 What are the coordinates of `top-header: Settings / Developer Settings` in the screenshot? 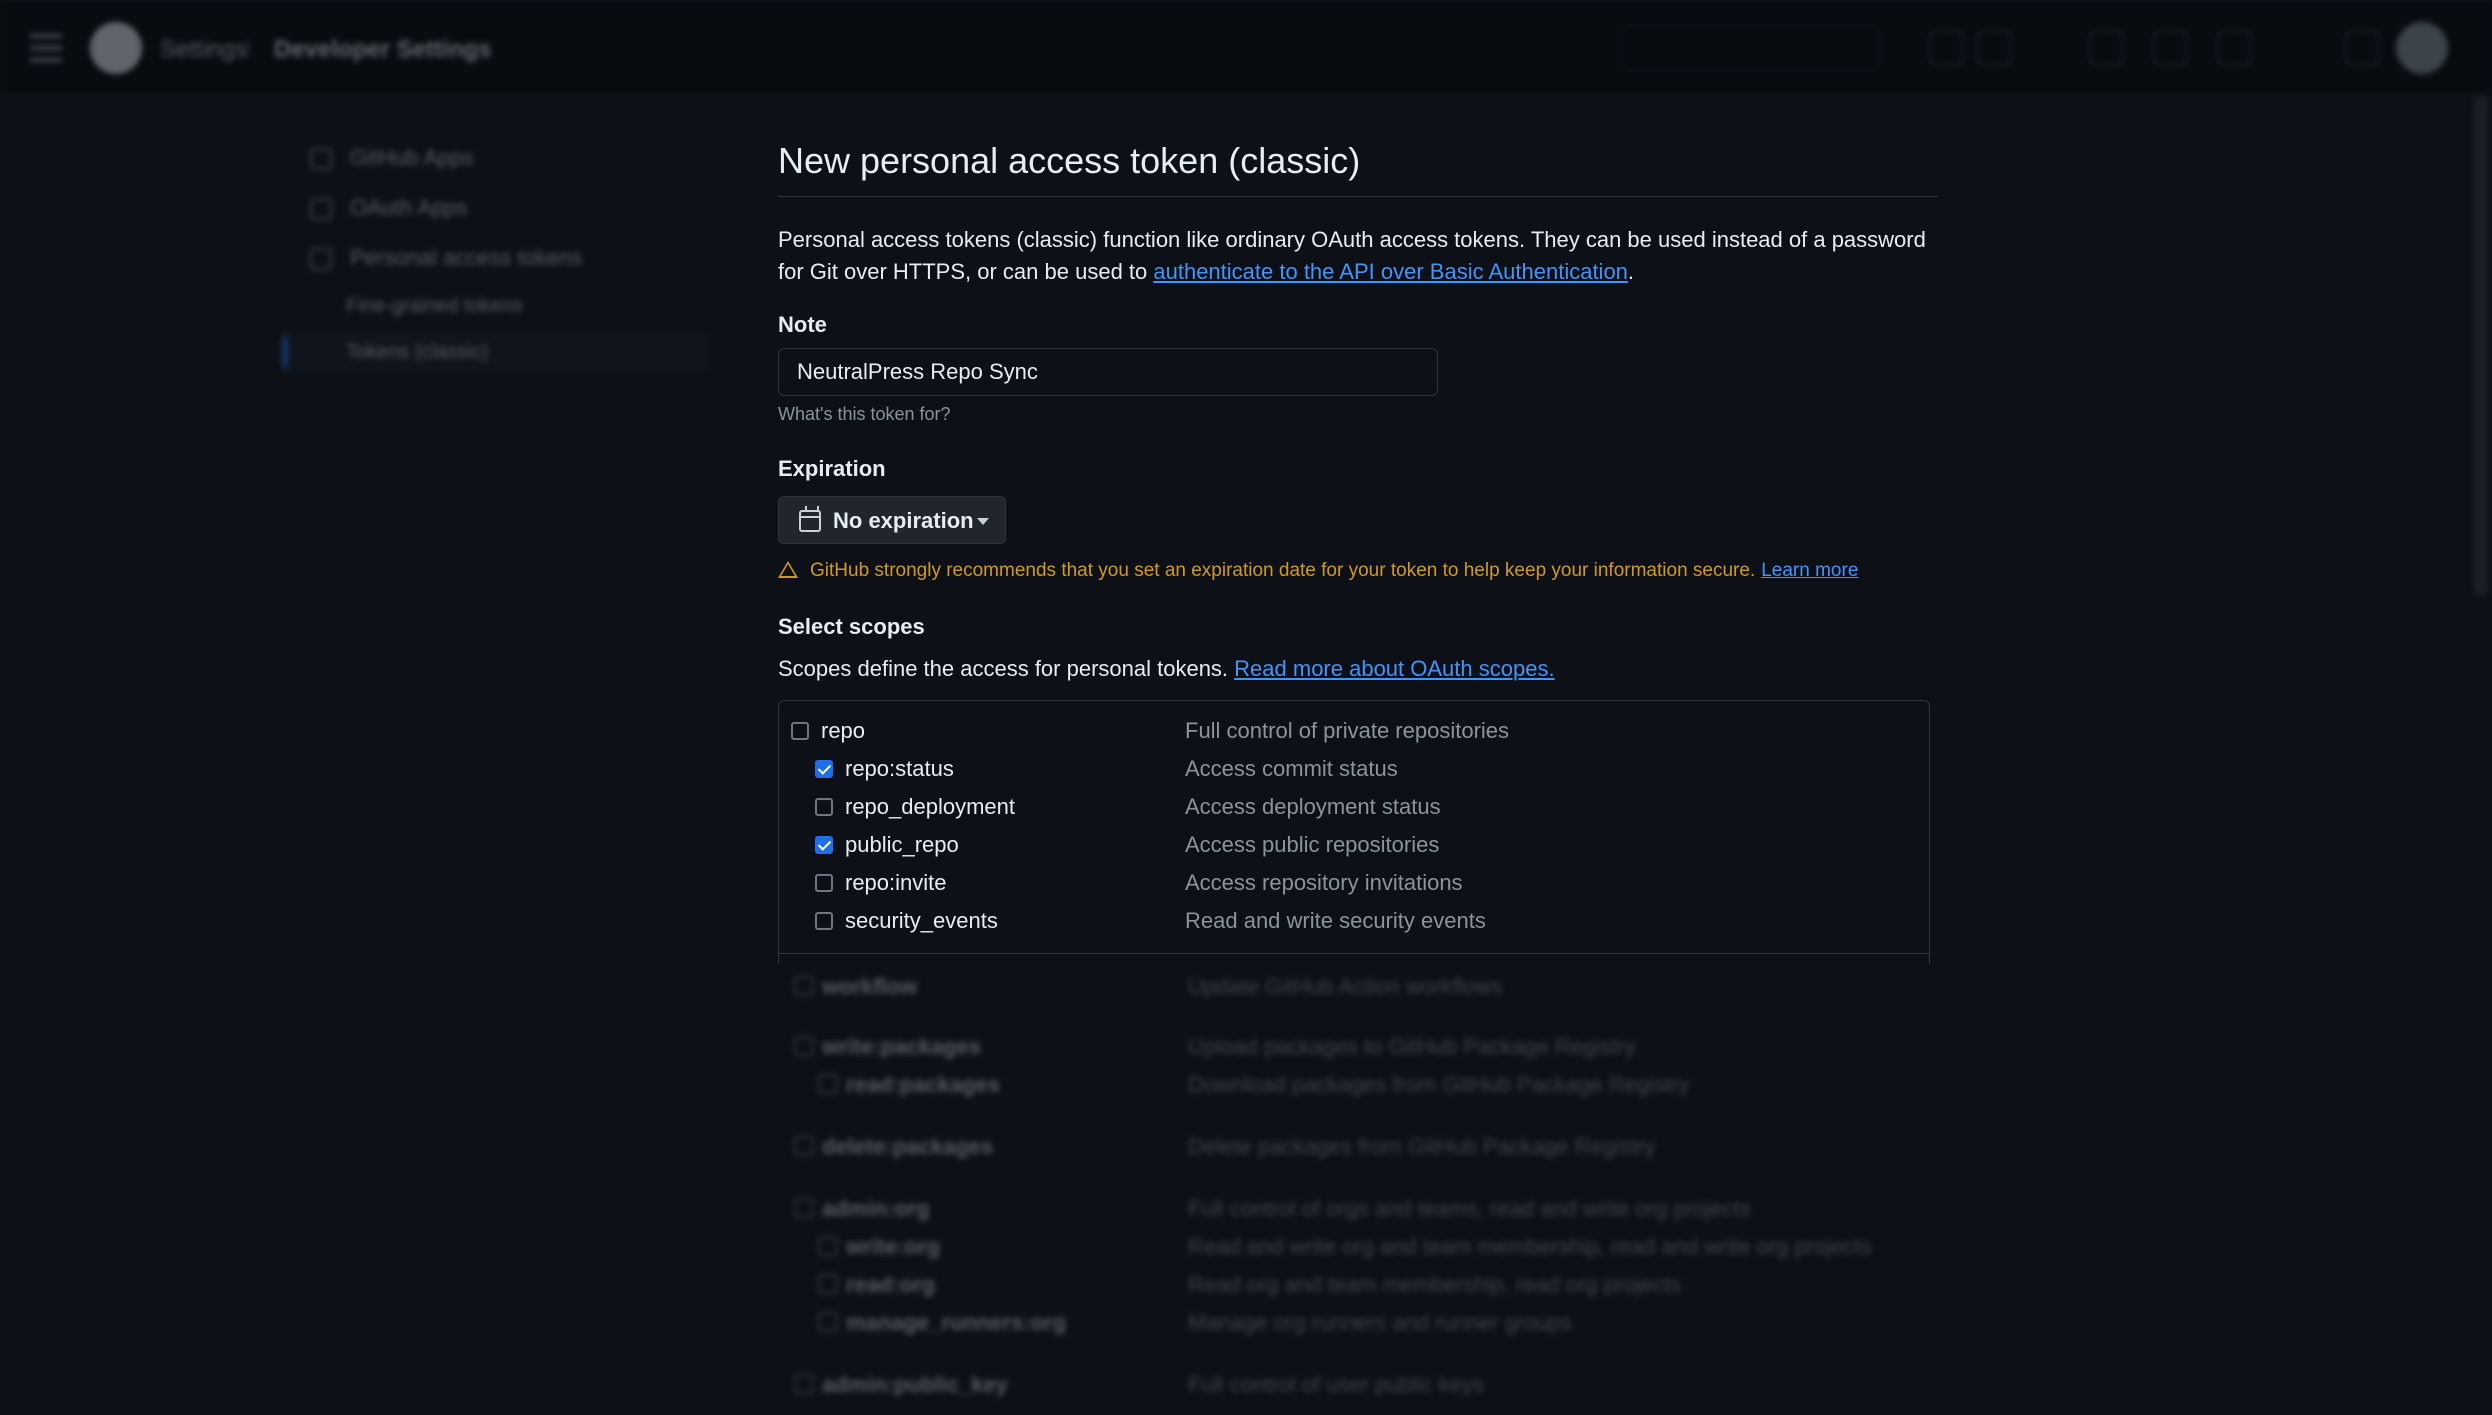 It's located at (1246, 48).